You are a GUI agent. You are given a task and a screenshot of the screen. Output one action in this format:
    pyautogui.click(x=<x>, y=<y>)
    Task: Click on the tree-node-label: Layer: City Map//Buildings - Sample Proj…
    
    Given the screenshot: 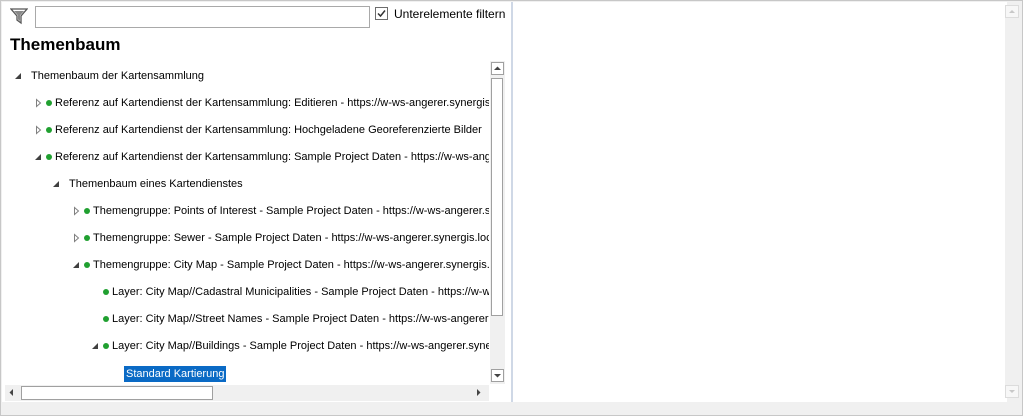 What is the action you would take?
    pyautogui.click(x=300, y=346)
    